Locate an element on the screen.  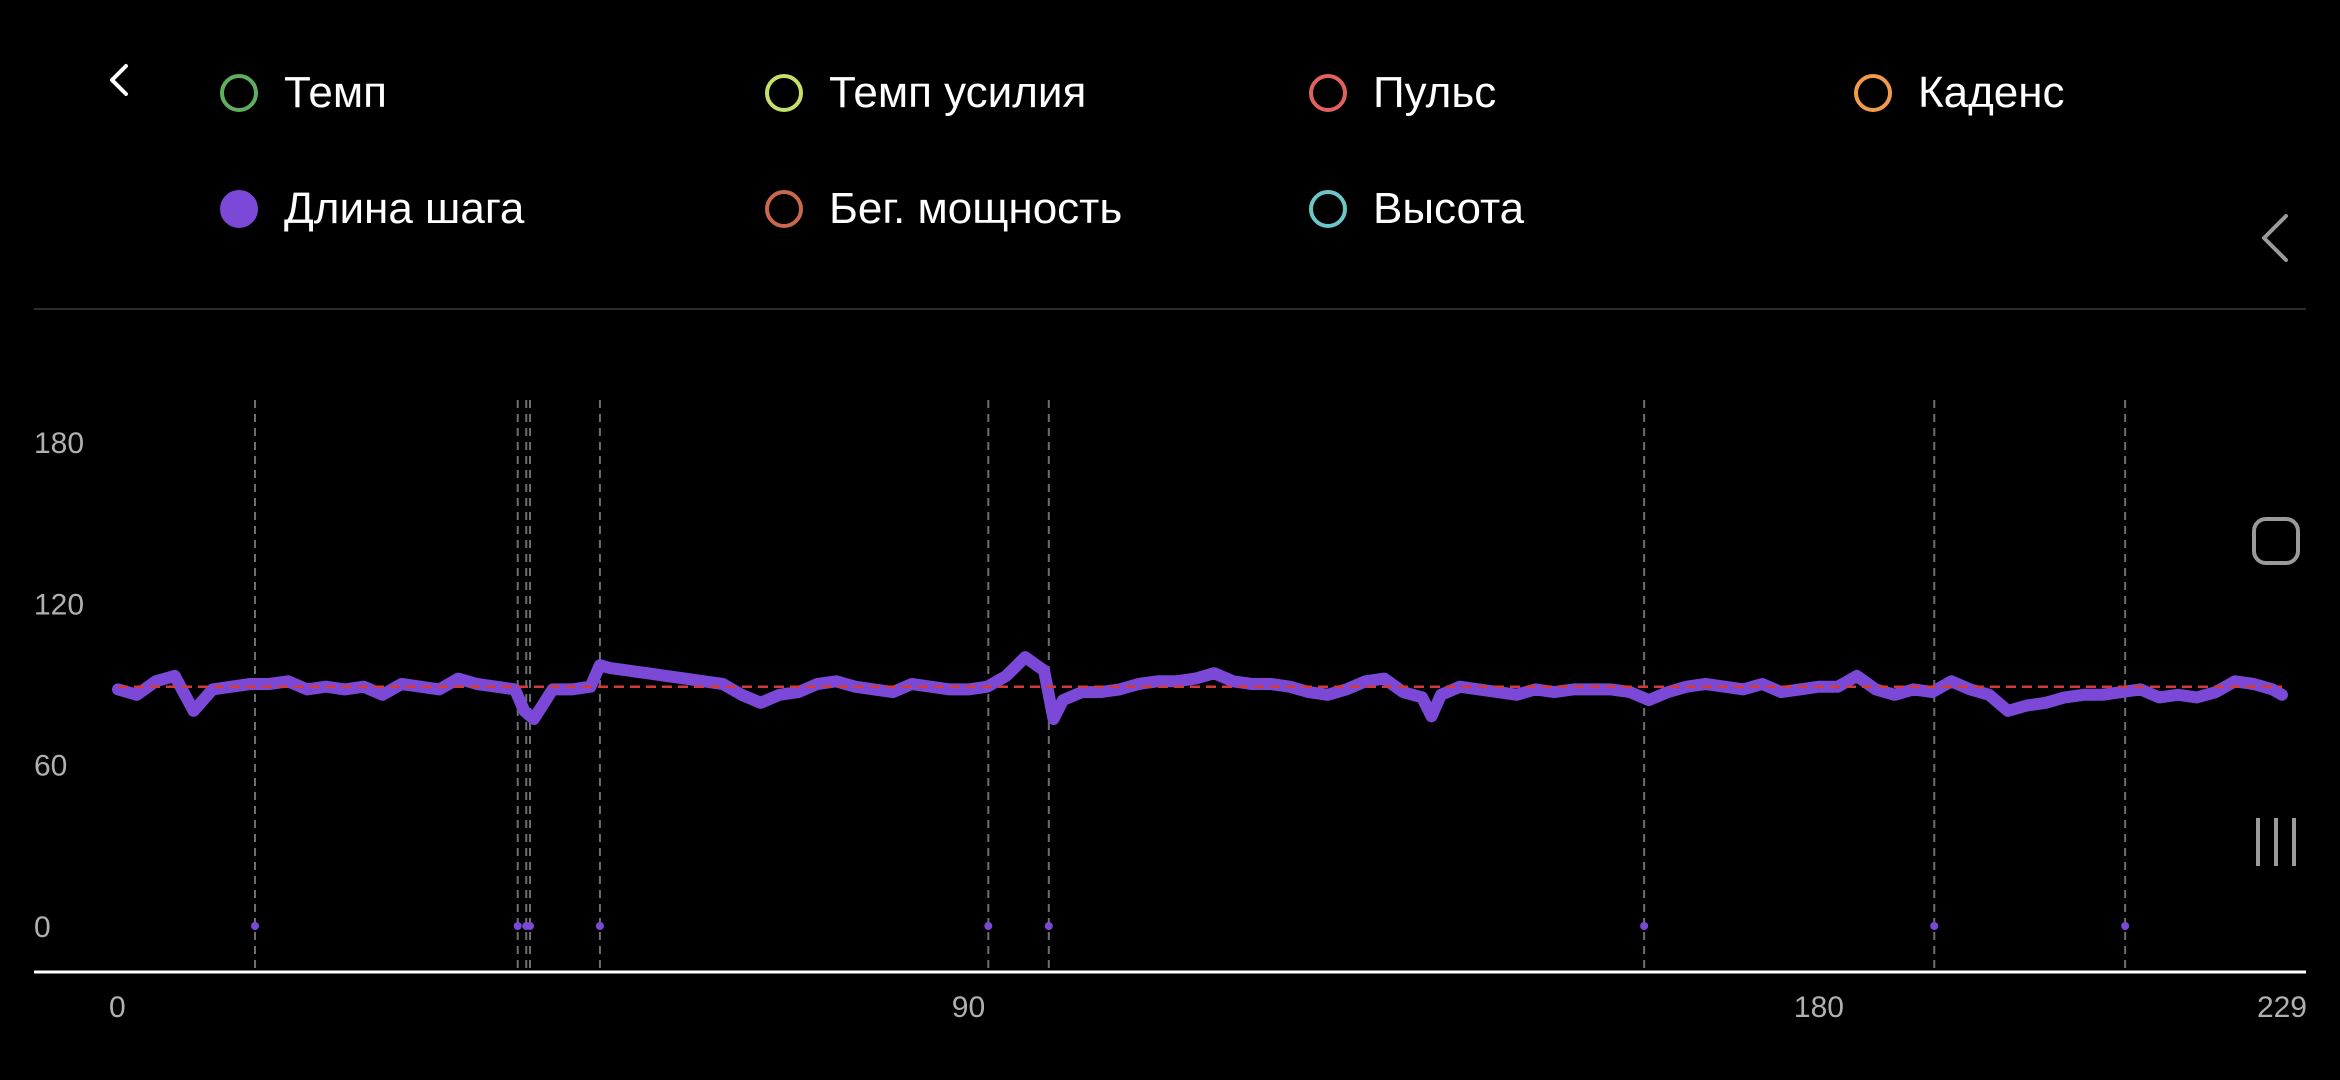
legend-label: Каденс is located at coordinates (1991, 92).